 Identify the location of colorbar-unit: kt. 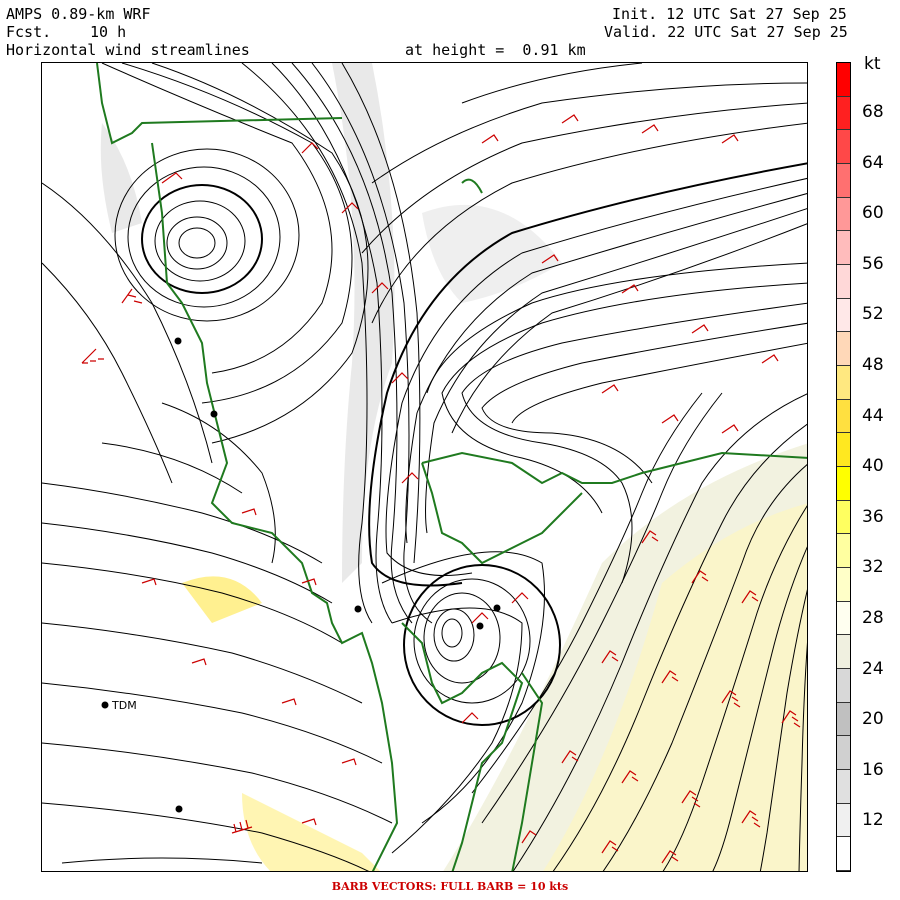
(872, 64).